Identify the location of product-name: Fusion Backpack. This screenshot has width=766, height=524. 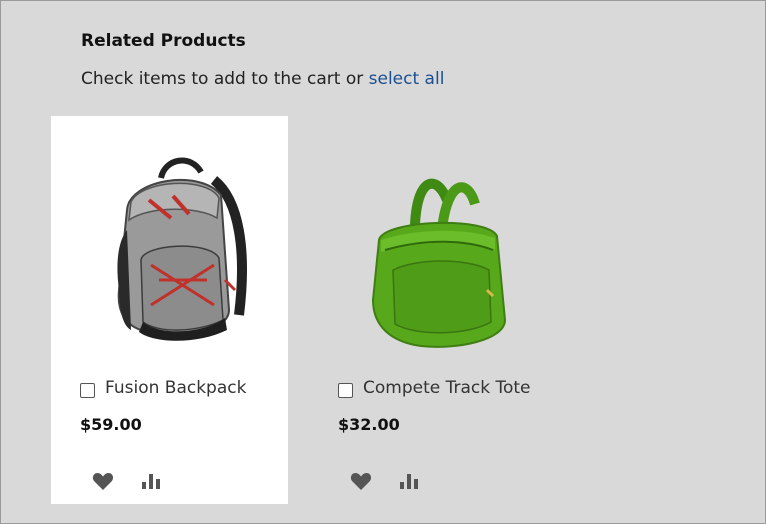
(175, 388).